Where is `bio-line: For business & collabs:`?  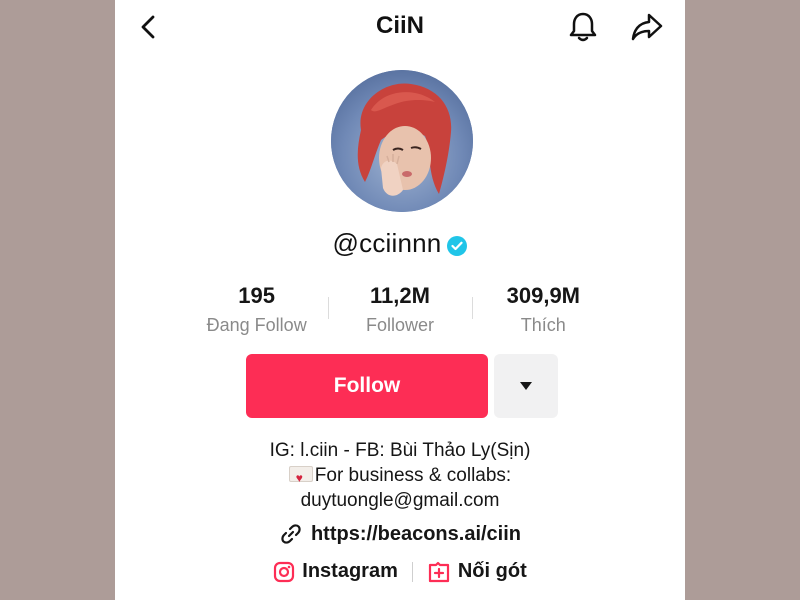 bio-line: For business & collabs: is located at coordinates (400, 477).